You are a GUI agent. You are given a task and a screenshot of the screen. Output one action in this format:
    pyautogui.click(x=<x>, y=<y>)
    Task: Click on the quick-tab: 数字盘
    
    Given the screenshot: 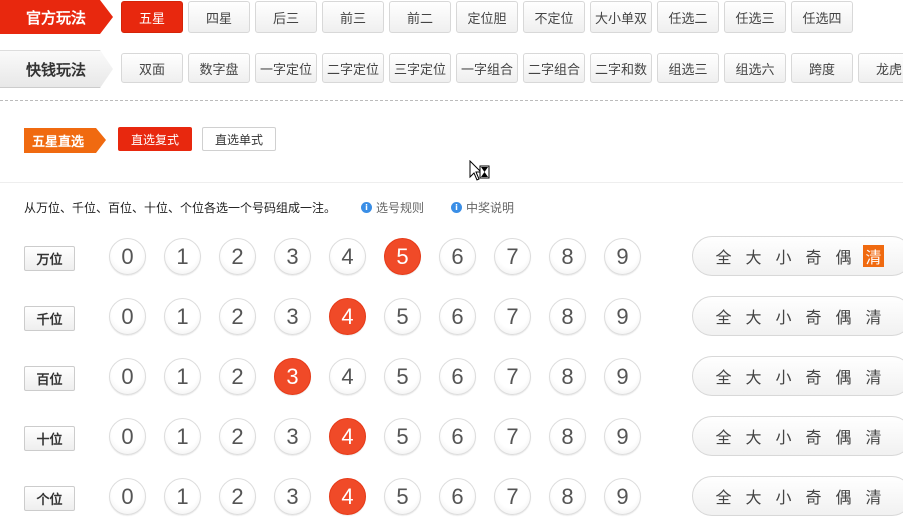 What is the action you would take?
    pyautogui.click(x=219, y=68)
    